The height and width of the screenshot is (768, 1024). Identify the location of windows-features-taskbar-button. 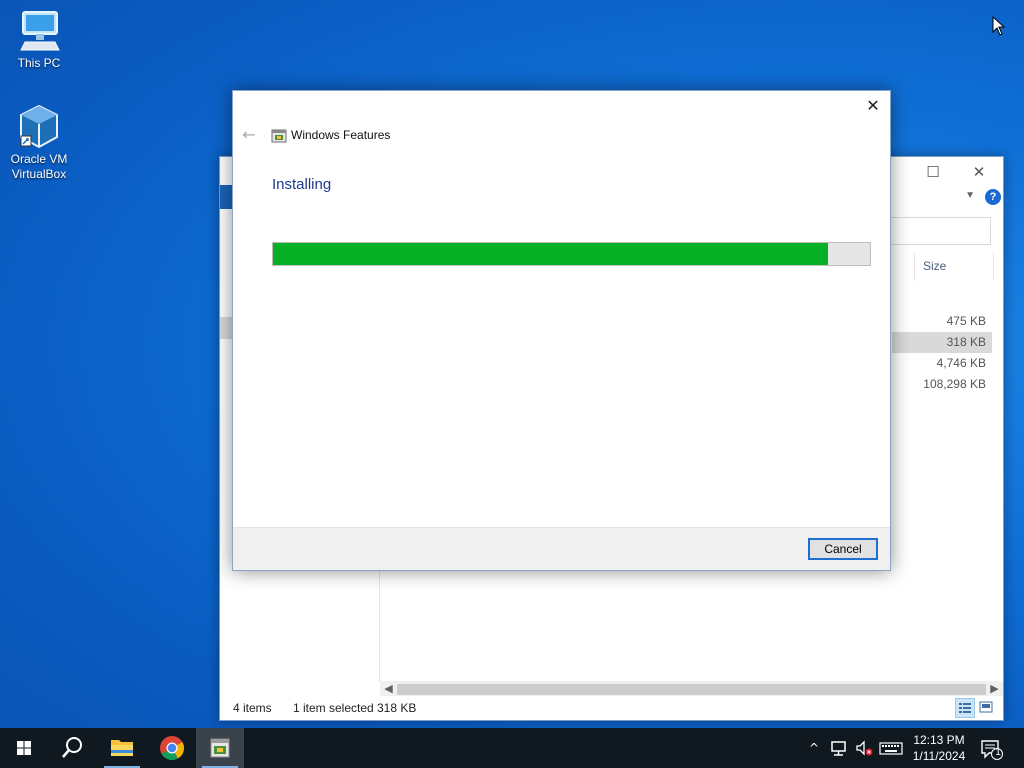
(220, 748).